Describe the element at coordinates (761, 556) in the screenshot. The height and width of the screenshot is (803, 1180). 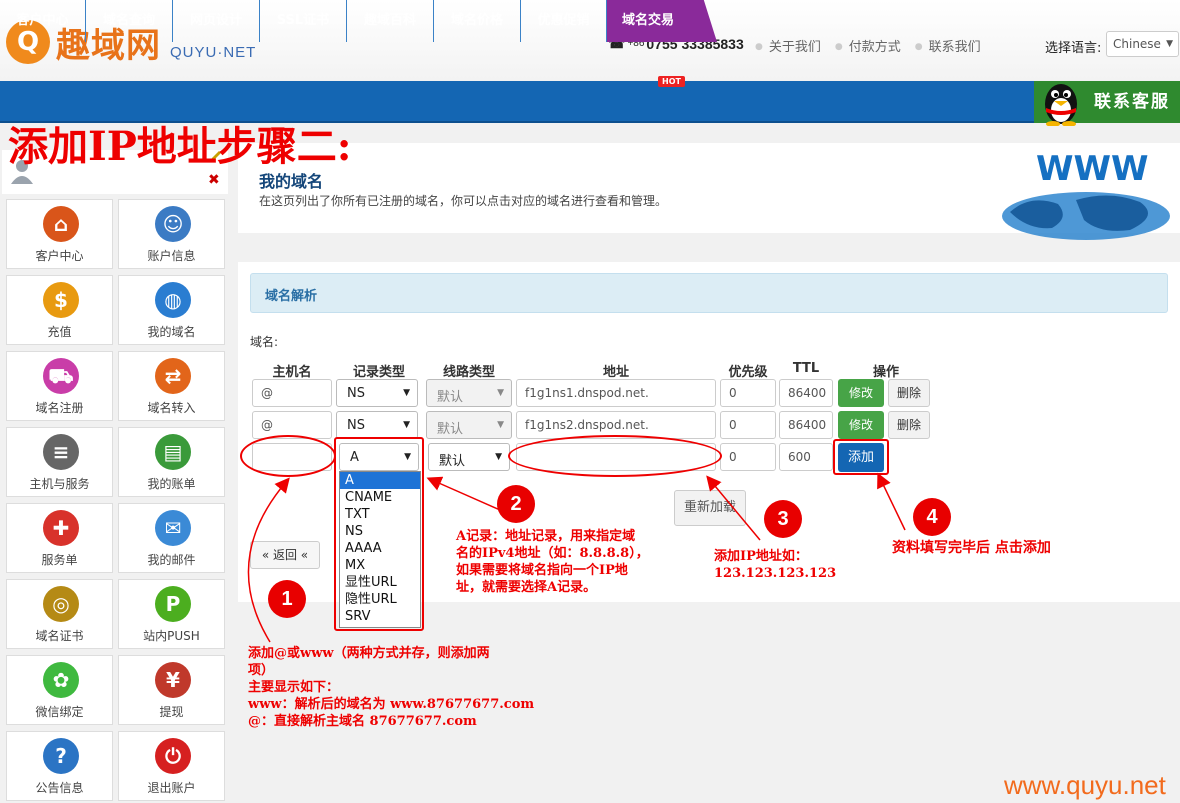
I see `note3-line: 添加IP地址如：` at that location.